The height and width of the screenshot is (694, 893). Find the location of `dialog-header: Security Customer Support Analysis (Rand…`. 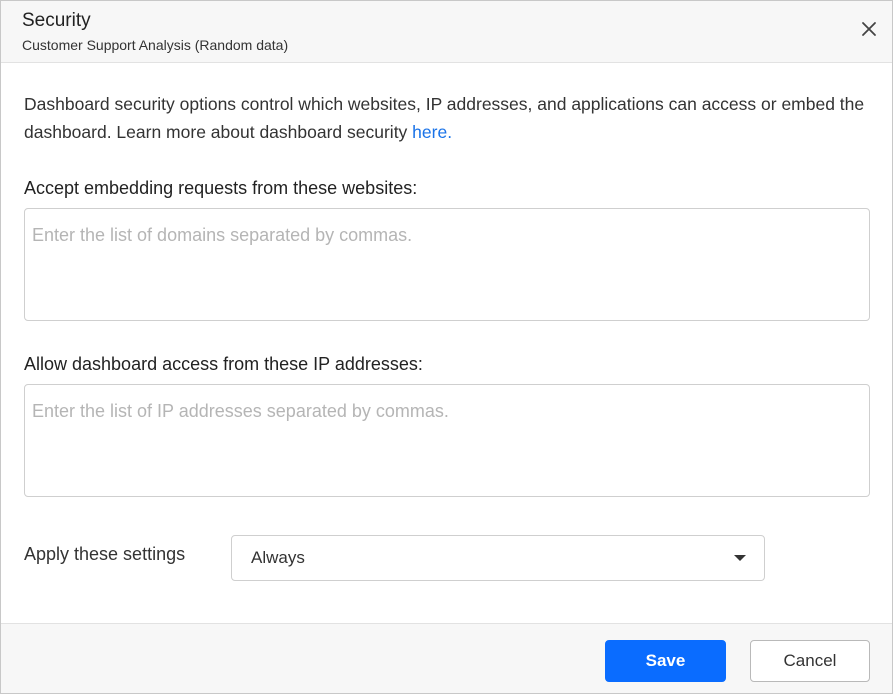

dialog-header: Security Customer Support Analysis (Rand… is located at coordinates (446, 32).